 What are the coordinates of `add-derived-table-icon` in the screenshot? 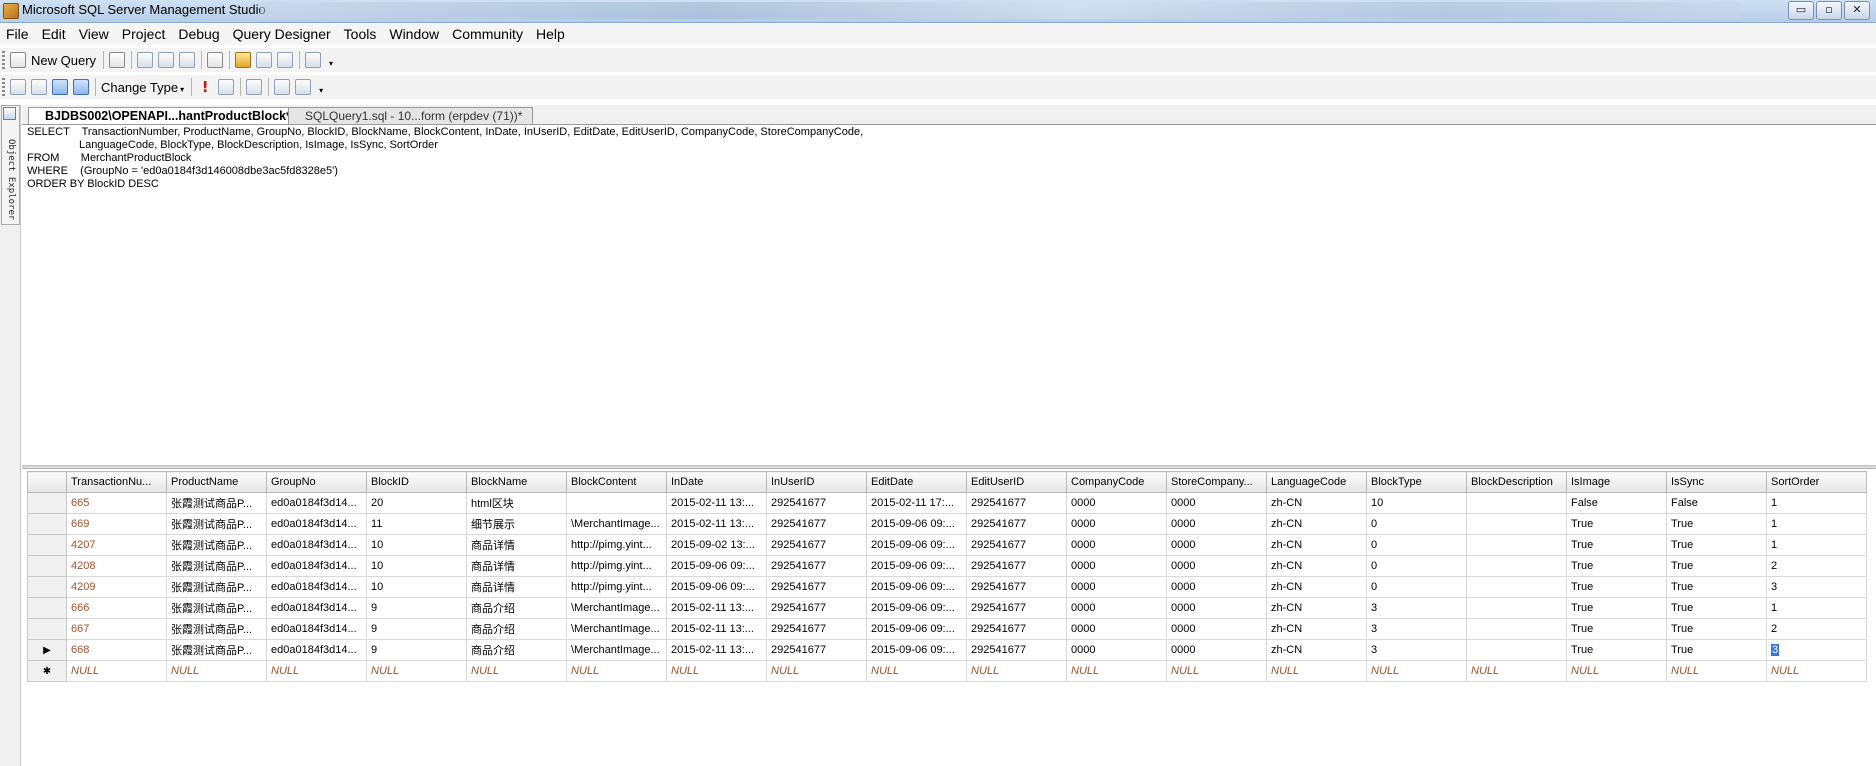 It's located at (303, 87).